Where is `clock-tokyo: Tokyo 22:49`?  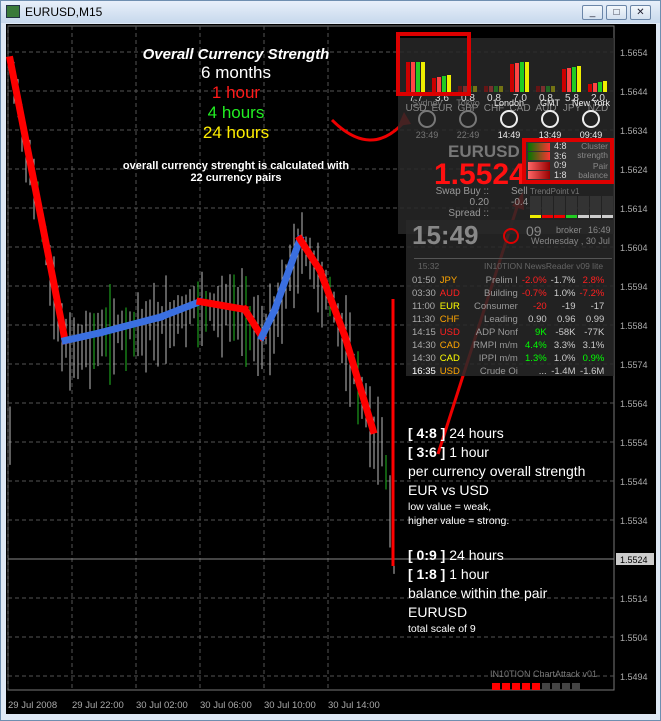 clock-tokyo: Tokyo 22:49 is located at coordinates (468, 119).